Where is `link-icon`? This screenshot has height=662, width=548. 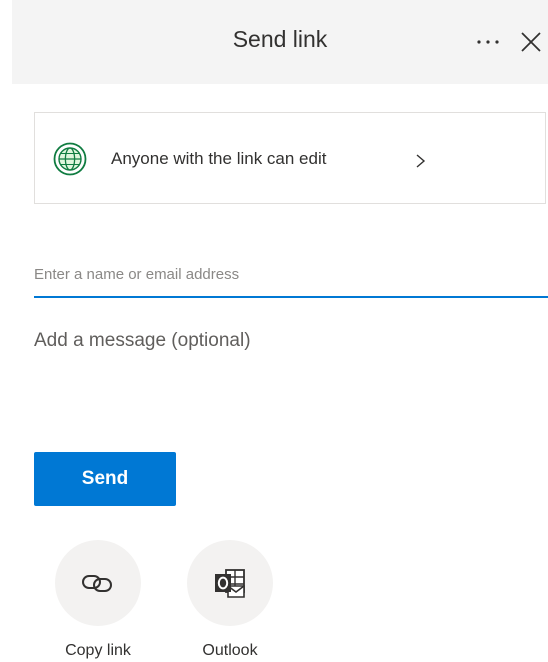
link-icon is located at coordinates (97, 583).